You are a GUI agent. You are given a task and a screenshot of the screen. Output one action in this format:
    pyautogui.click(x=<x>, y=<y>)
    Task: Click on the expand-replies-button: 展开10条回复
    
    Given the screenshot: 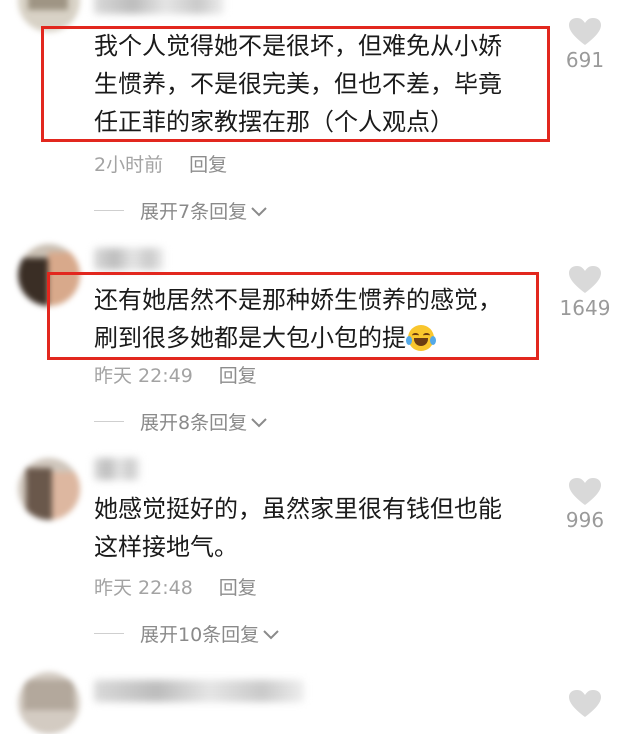 What is the action you would take?
    pyautogui.click(x=186, y=633)
    